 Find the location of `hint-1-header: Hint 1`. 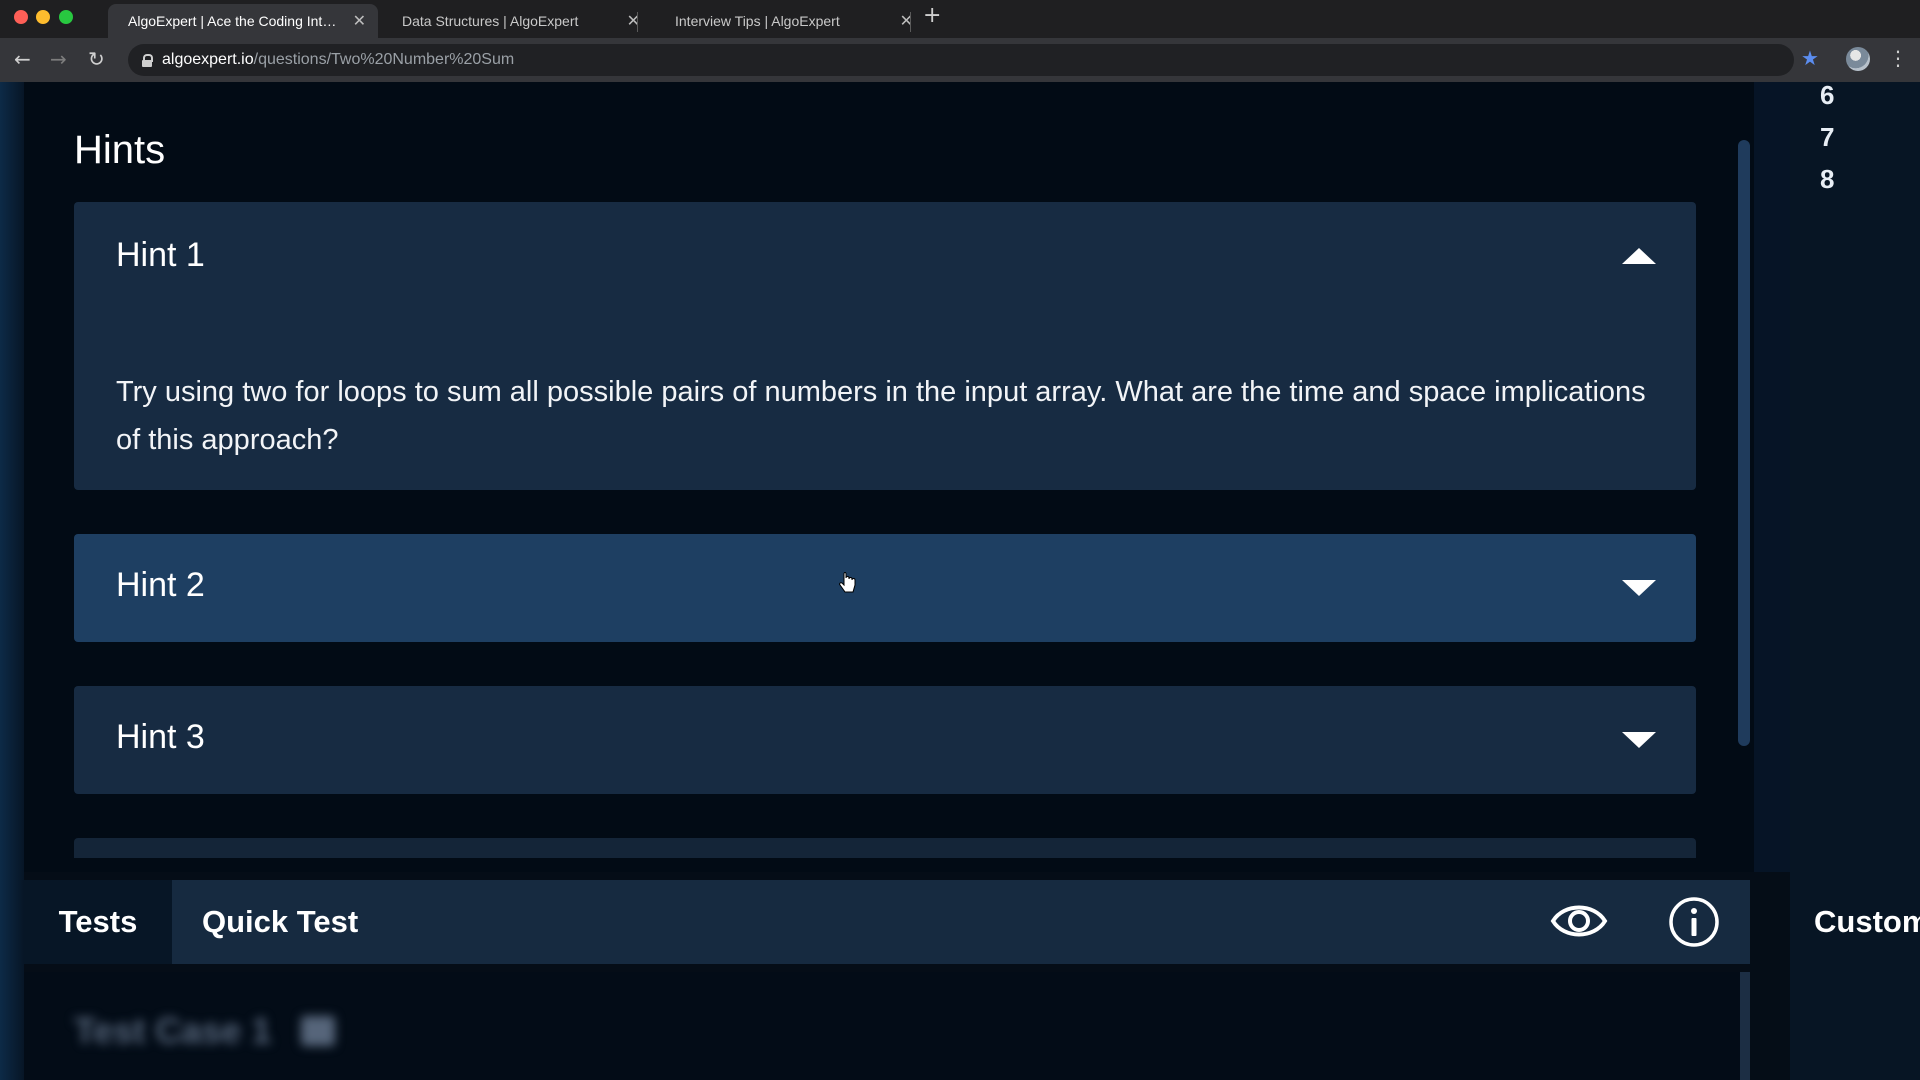

hint-1-header: Hint 1 is located at coordinates (160, 255).